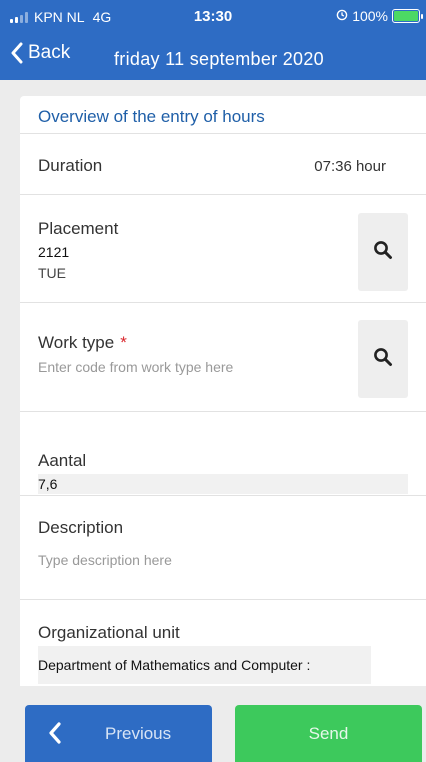 This screenshot has height=762, width=426. Describe the element at coordinates (62, 460) in the screenshot. I see `aantal-label: Aantal` at that location.